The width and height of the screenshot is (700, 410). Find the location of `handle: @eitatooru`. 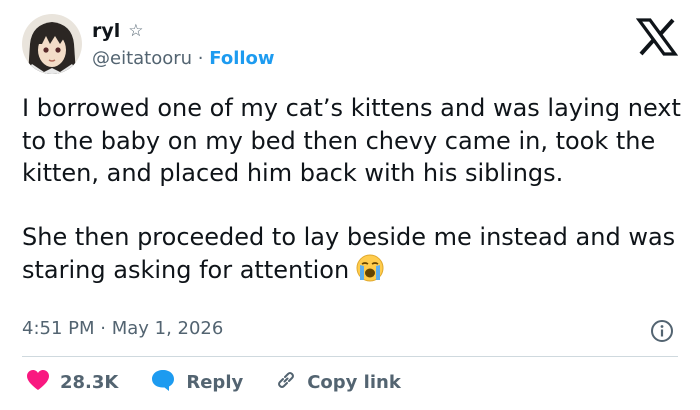

handle: @eitatooru is located at coordinates (142, 58).